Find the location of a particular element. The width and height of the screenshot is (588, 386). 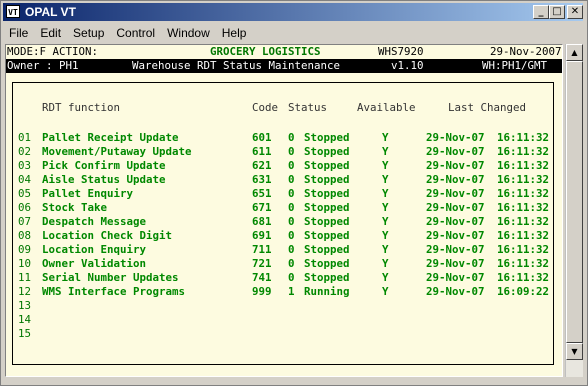

col-last-changed: Last Changed is located at coordinates (487, 107).